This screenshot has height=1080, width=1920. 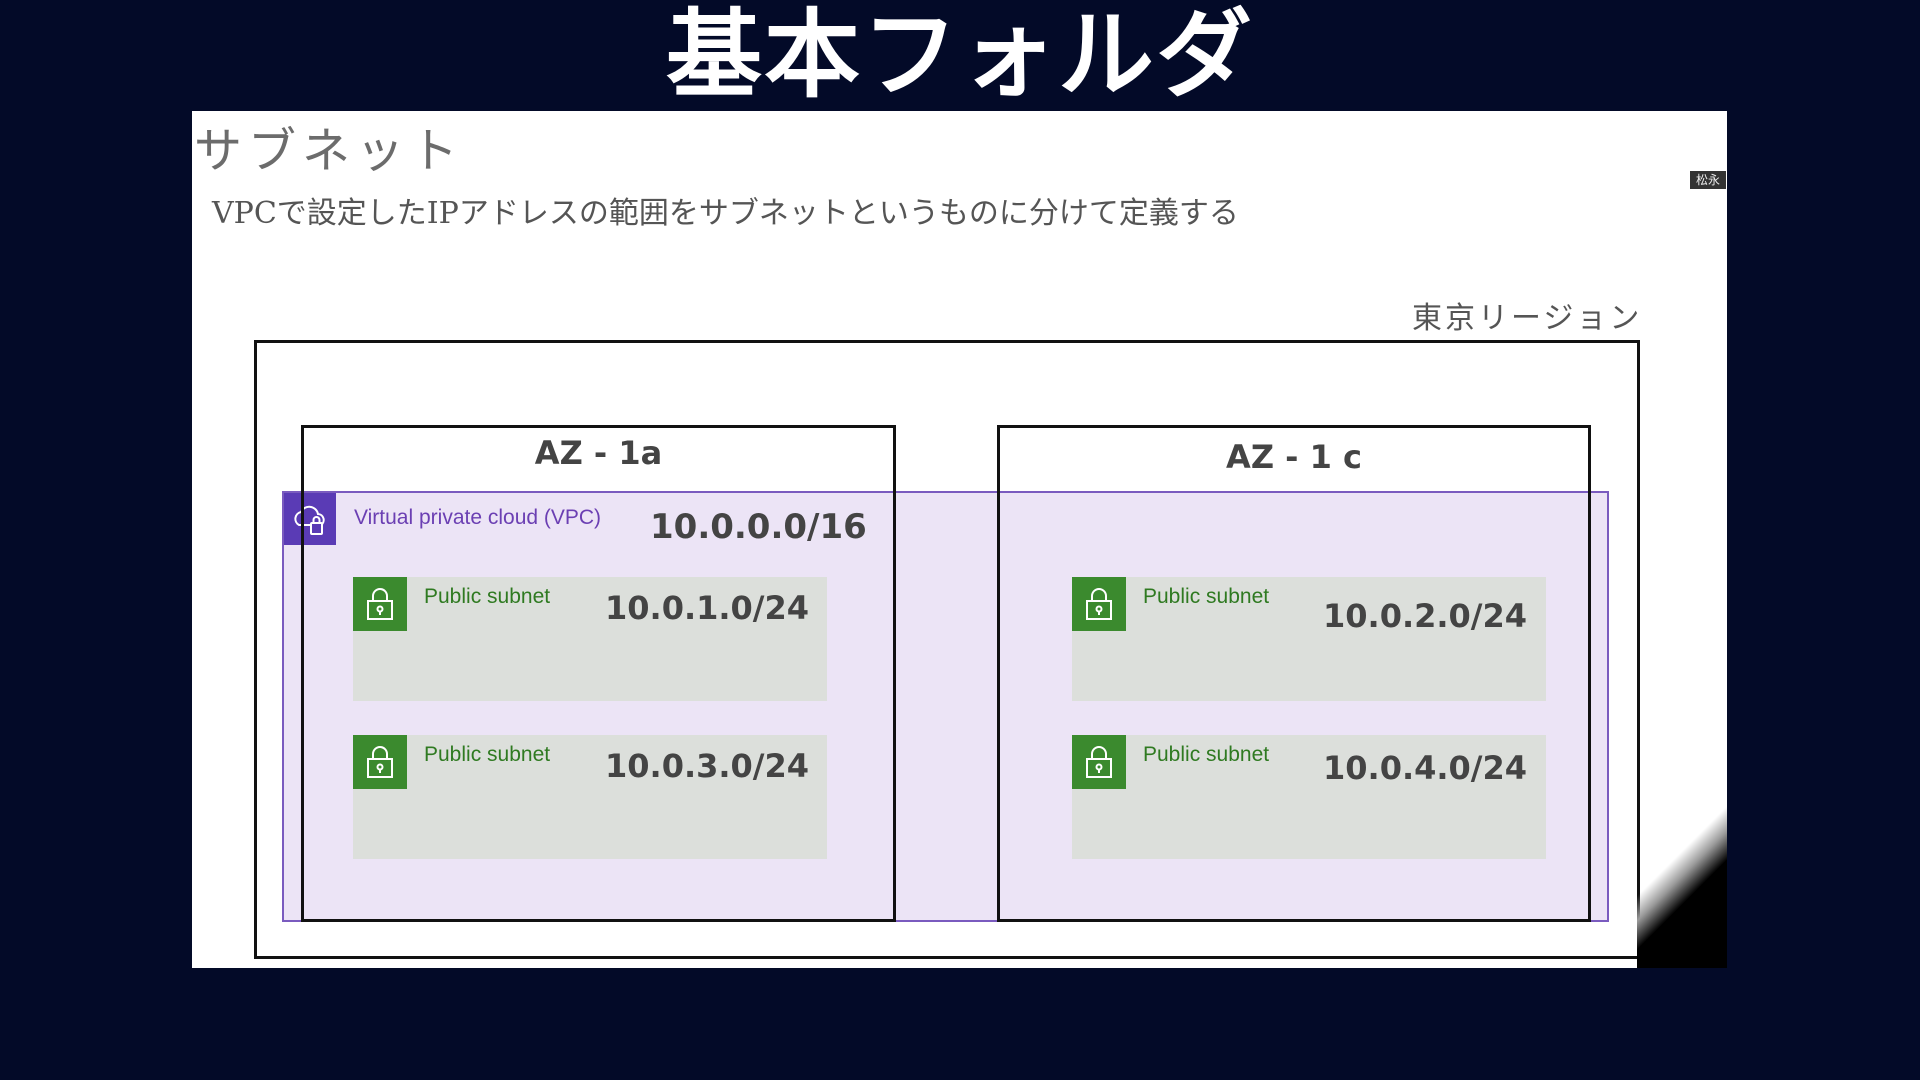 I want to click on corner-tag: 松永, so click(x=1708, y=180).